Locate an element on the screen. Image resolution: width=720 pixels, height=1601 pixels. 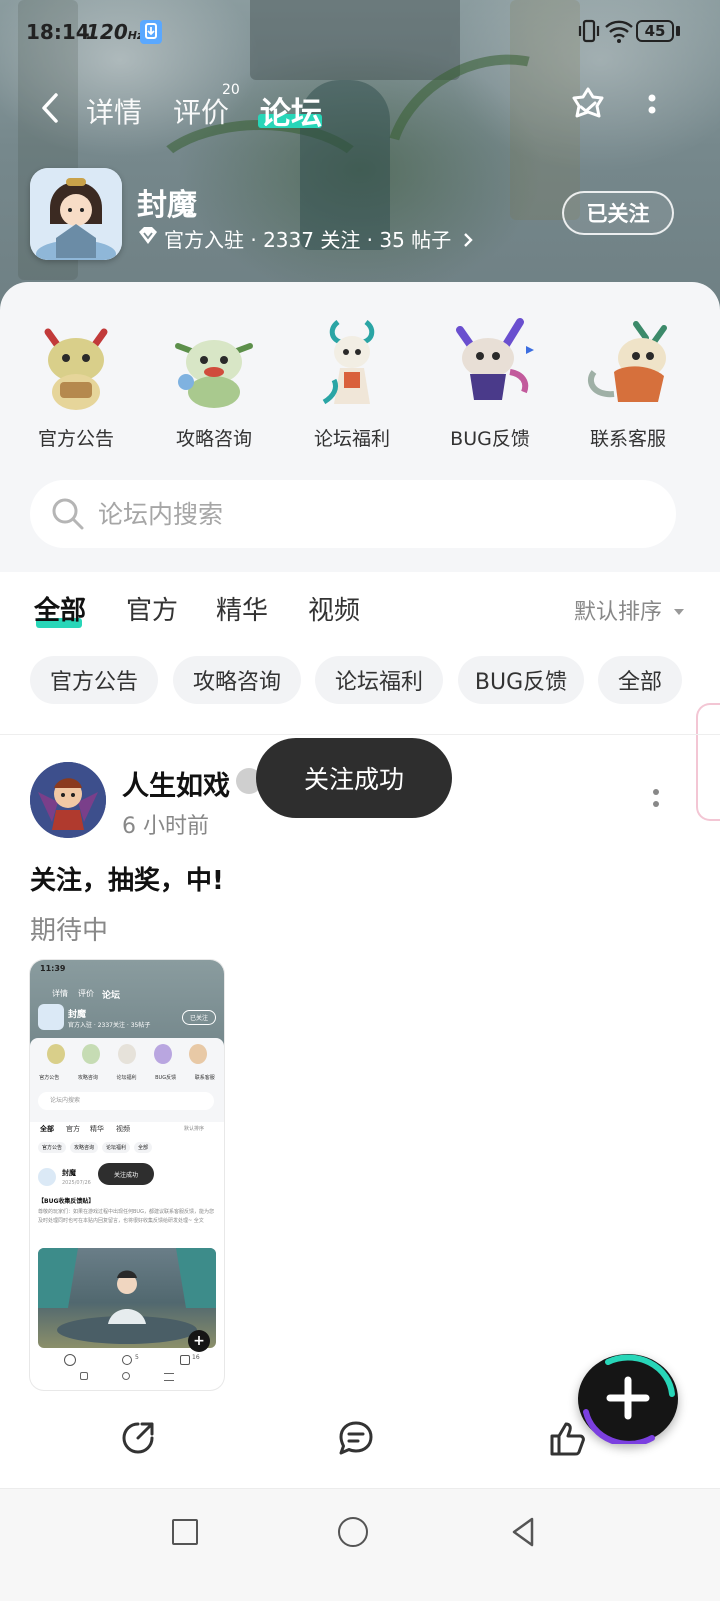
search-input is located at coordinates (378, 514).